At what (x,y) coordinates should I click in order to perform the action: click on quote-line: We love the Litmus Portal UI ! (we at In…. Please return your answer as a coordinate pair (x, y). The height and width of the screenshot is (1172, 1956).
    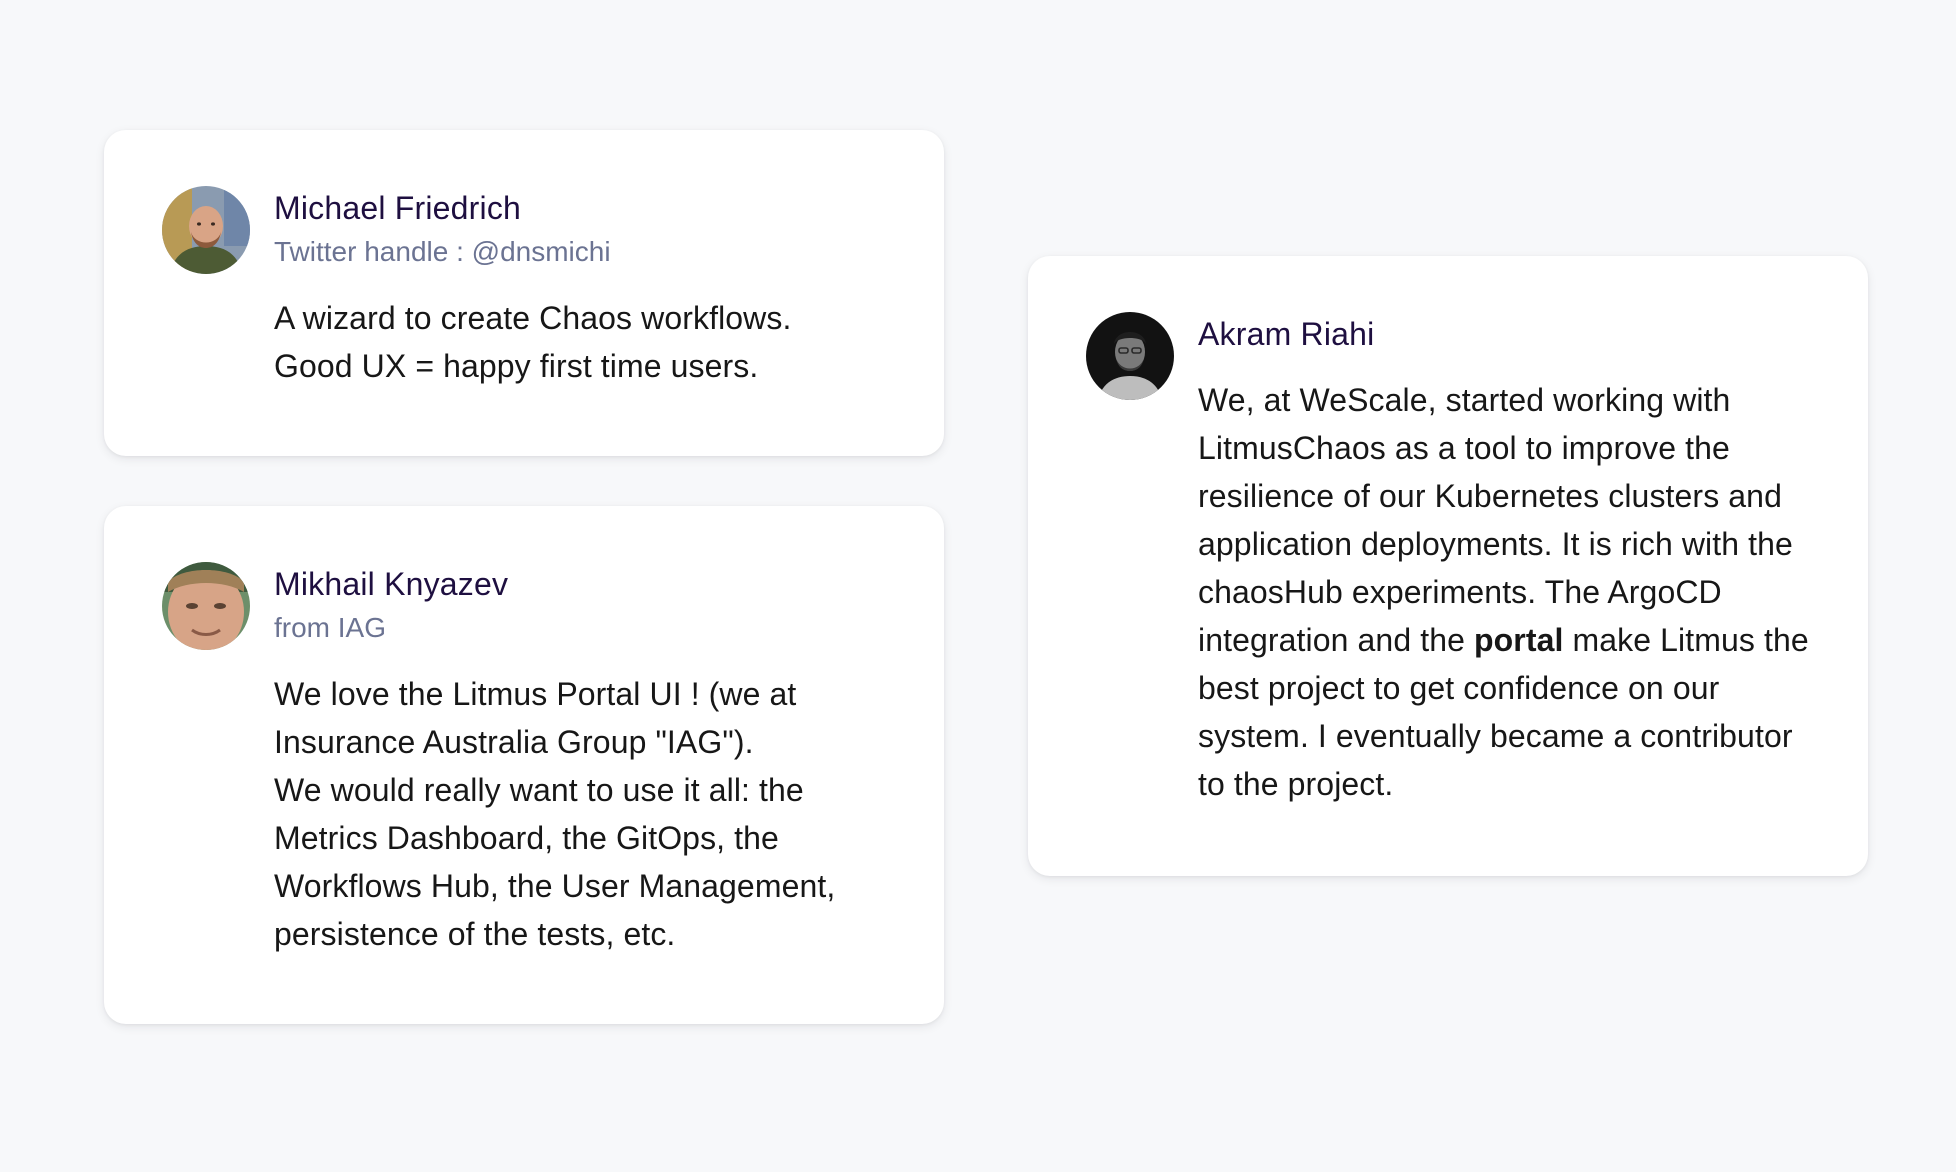
    Looking at the image, I should click on (535, 718).